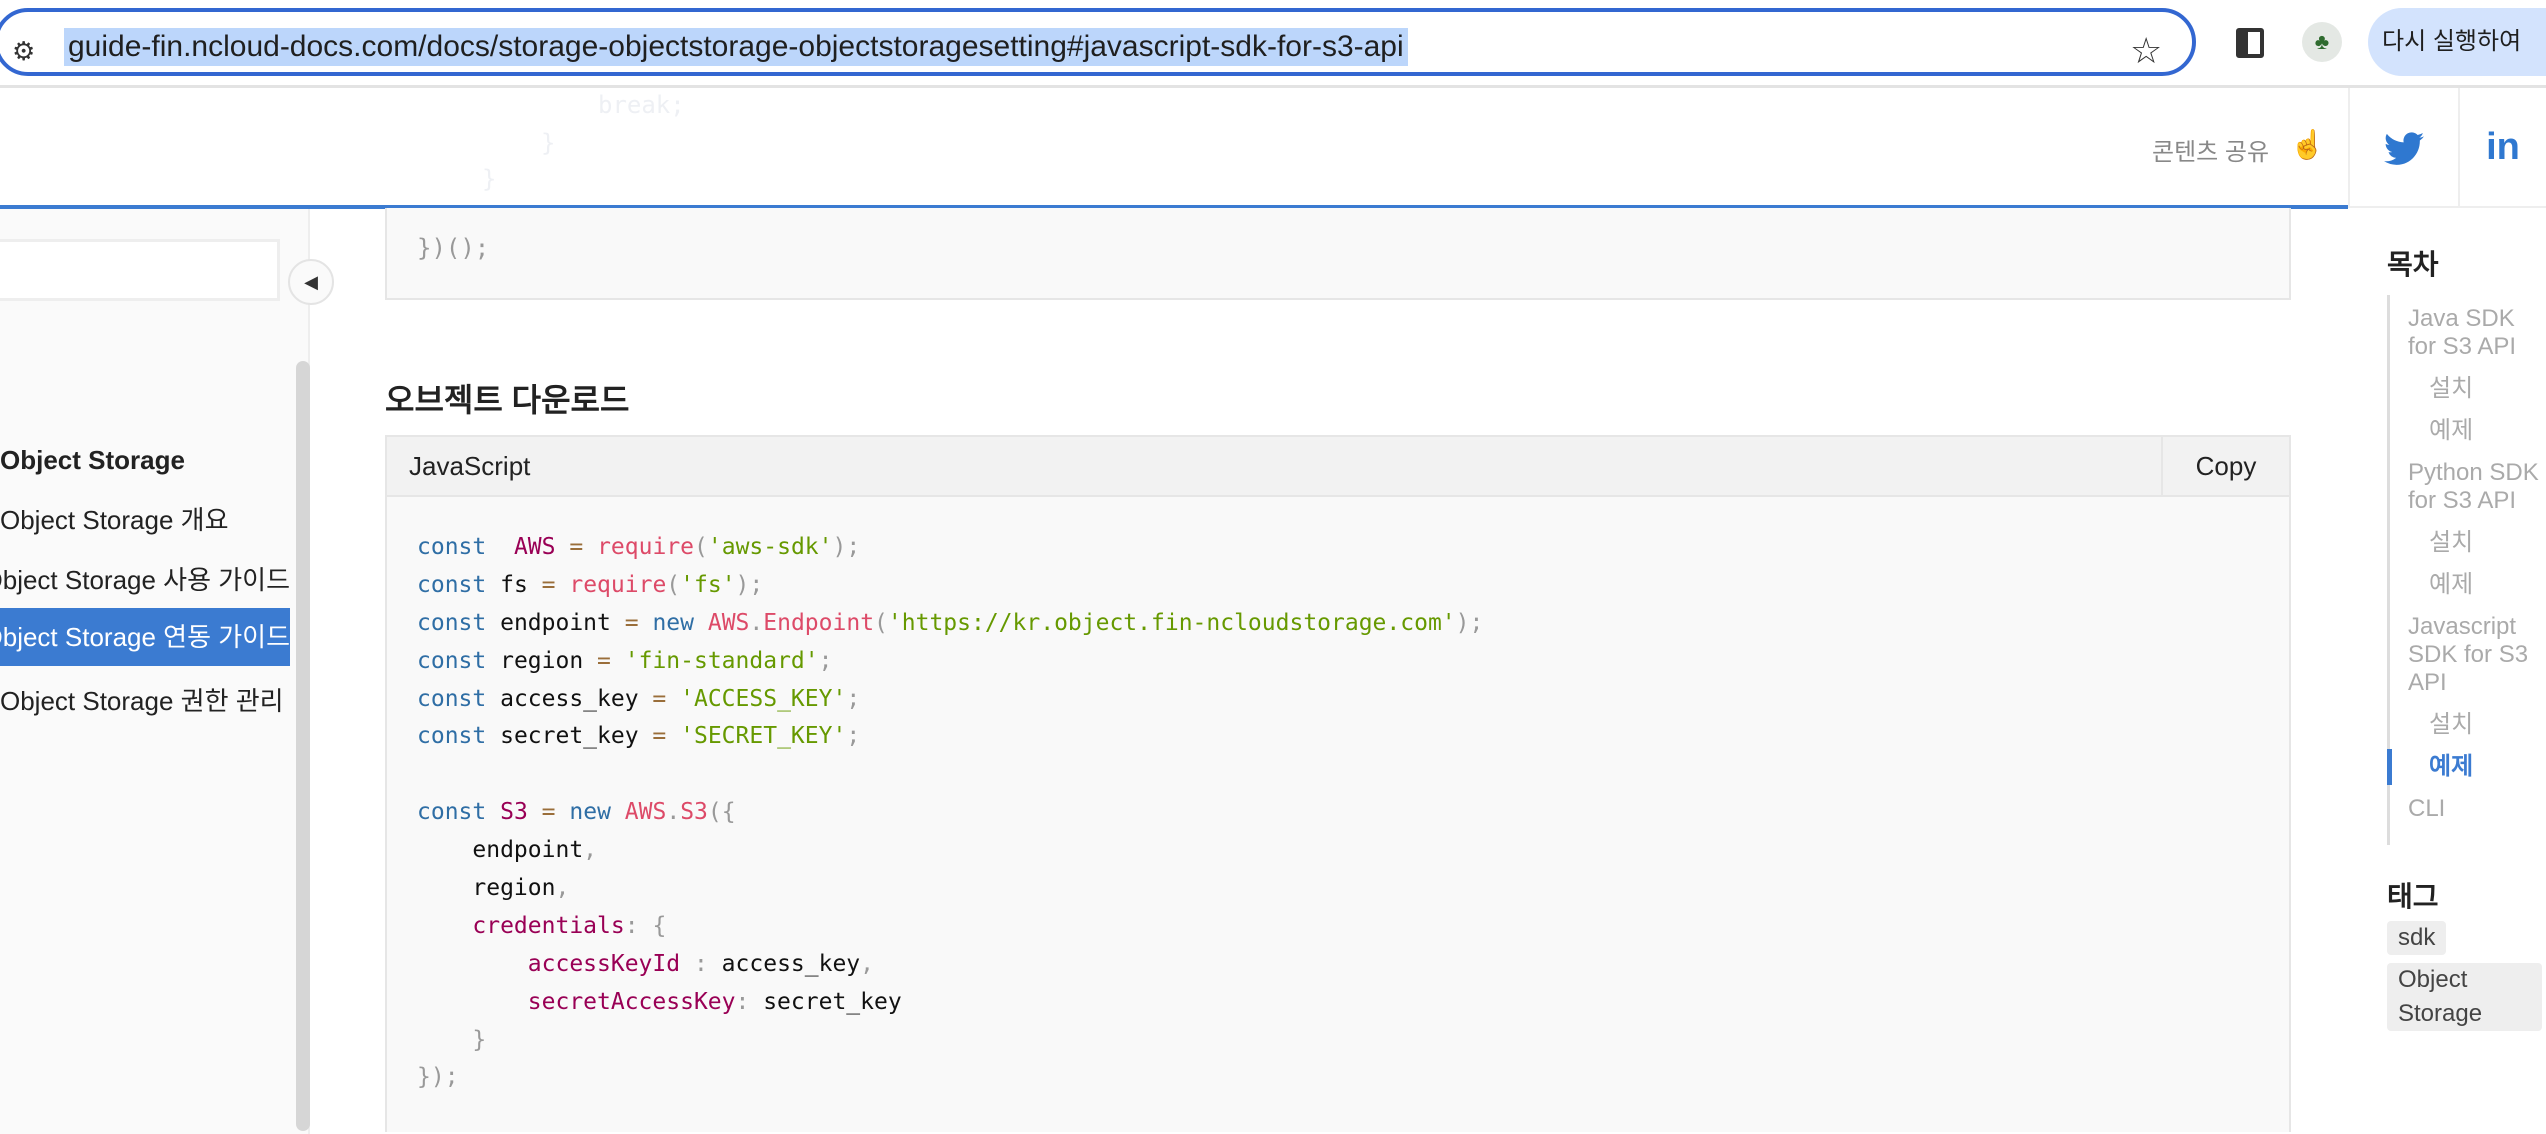  I want to click on sidebar-item: Object Storage, so click(145, 460).